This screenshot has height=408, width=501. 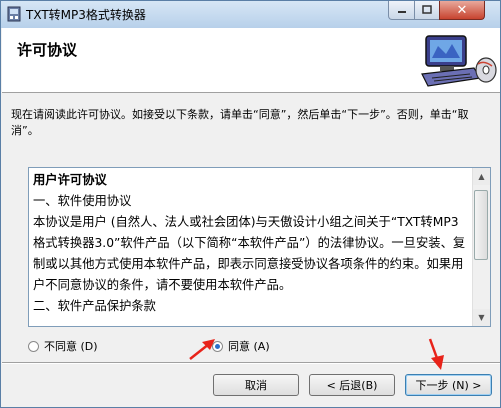 What do you see at coordinates (256, 385) in the screenshot?
I see `cancel-button: 取消` at bounding box center [256, 385].